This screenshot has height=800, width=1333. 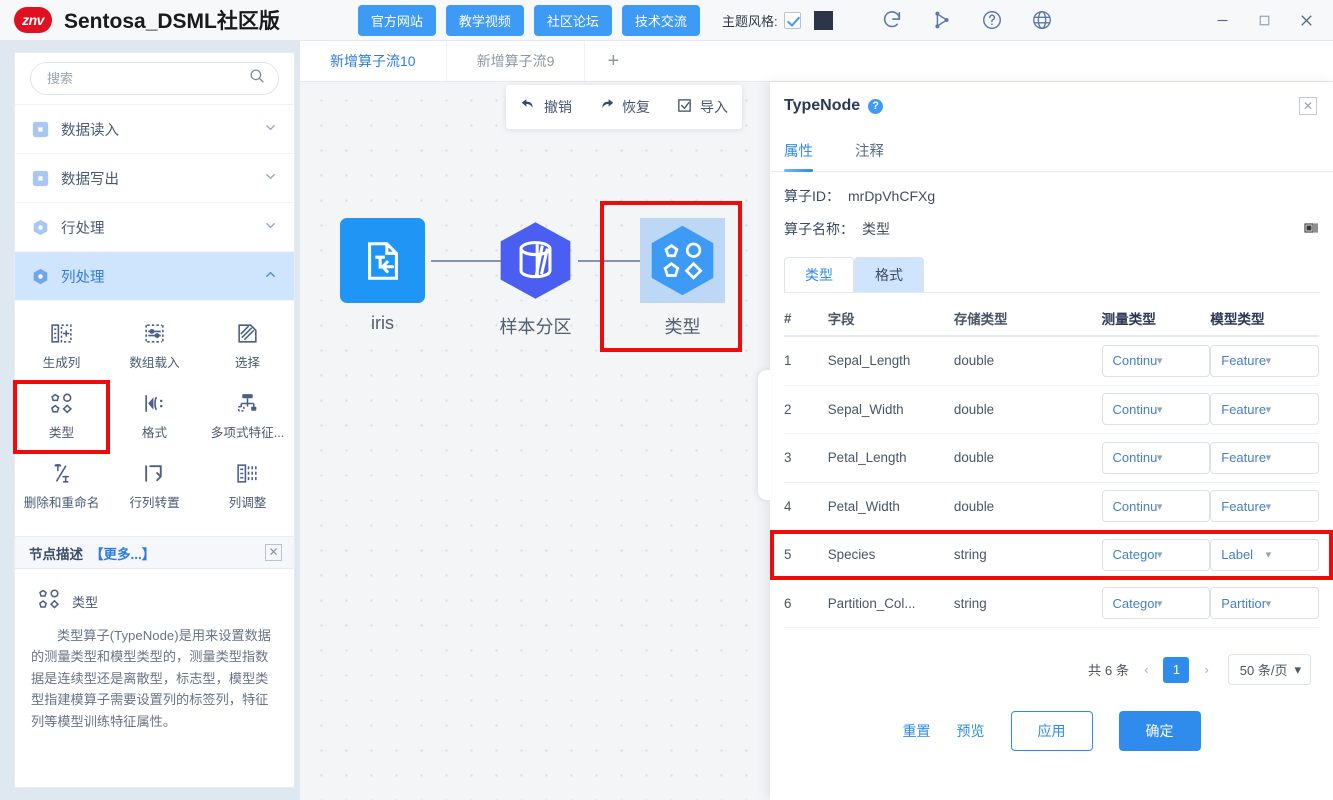 I want to click on sidebar-item-row-processing: 行处理, so click(x=154, y=227).